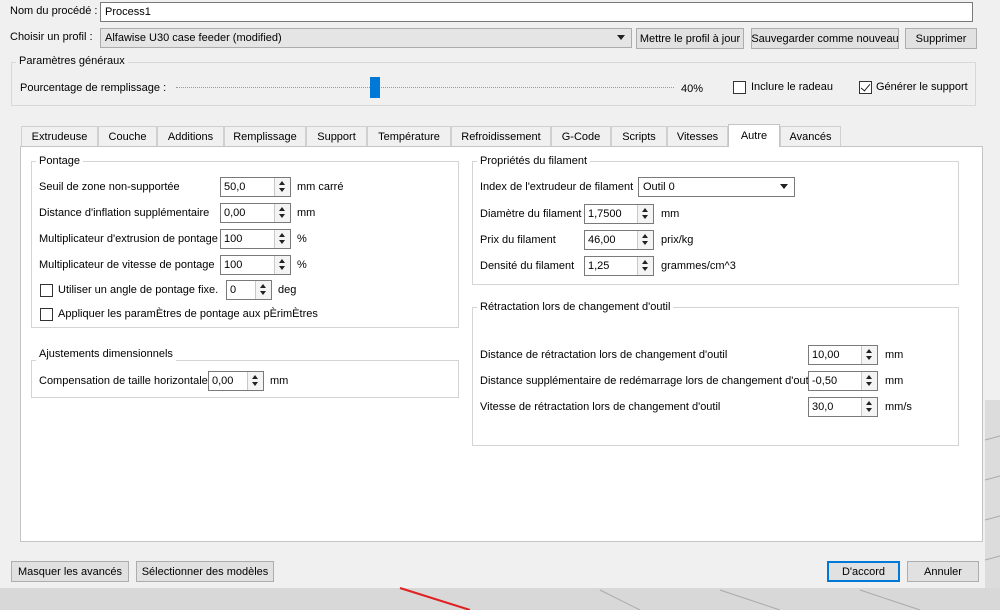  Describe the element at coordinates (409, 136) in the screenshot. I see `tab-temp-rature: Température` at that location.